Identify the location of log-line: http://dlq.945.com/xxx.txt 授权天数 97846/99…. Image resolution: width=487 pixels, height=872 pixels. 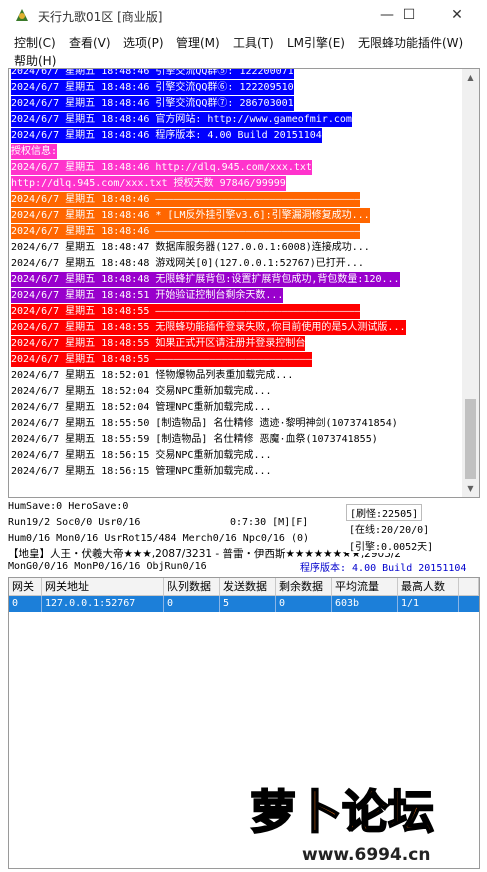
(148, 183).